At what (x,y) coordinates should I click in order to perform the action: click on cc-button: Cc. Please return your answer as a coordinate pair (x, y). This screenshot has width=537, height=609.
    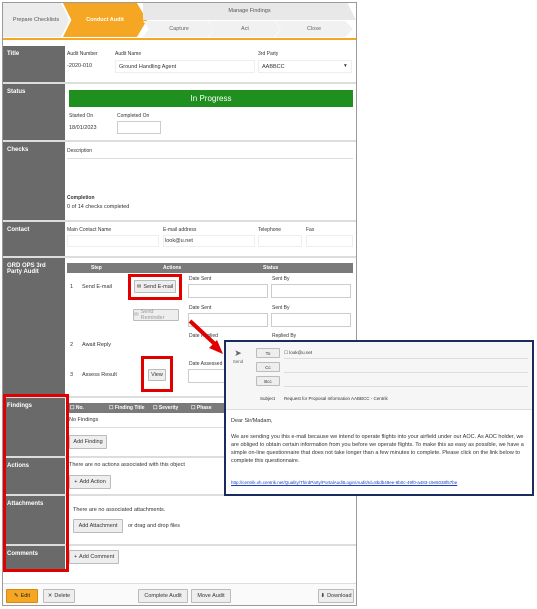
    Looking at the image, I should click on (268, 367).